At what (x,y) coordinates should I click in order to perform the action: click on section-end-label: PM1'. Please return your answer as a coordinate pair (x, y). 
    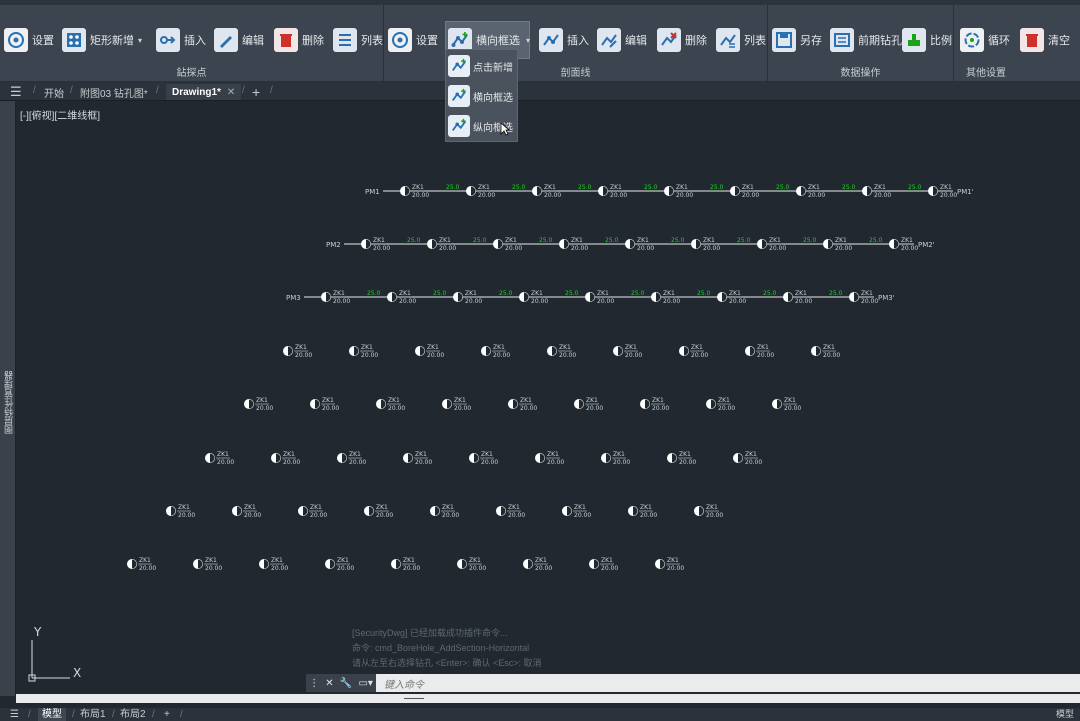
    Looking at the image, I should click on (965, 192).